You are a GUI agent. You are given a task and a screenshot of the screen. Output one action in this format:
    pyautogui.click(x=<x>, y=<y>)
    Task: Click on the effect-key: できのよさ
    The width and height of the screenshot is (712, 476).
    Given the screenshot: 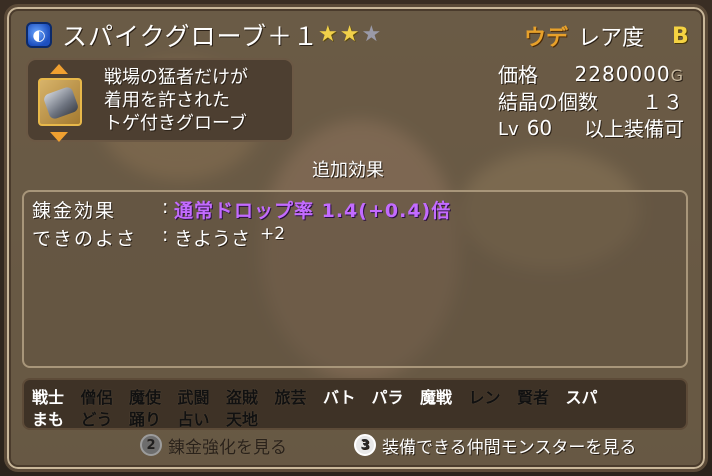 What is the action you would take?
    pyautogui.click(x=85, y=239)
    